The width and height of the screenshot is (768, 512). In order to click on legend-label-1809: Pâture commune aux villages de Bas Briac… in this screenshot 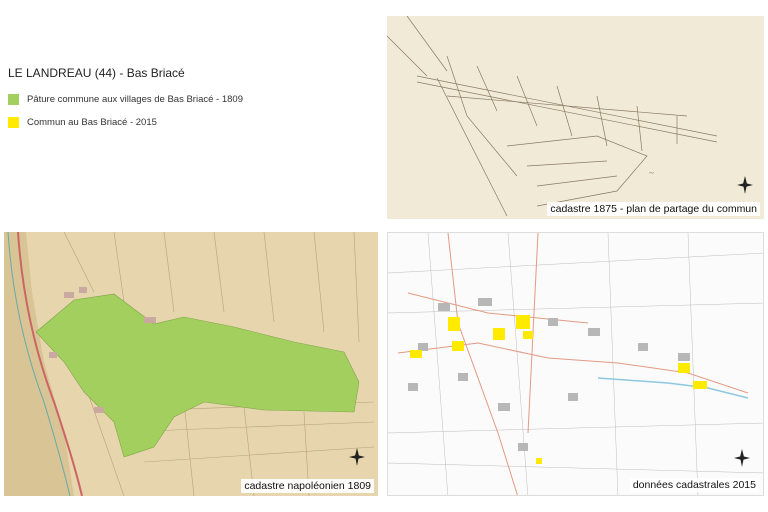, I will do `click(135, 99)`.